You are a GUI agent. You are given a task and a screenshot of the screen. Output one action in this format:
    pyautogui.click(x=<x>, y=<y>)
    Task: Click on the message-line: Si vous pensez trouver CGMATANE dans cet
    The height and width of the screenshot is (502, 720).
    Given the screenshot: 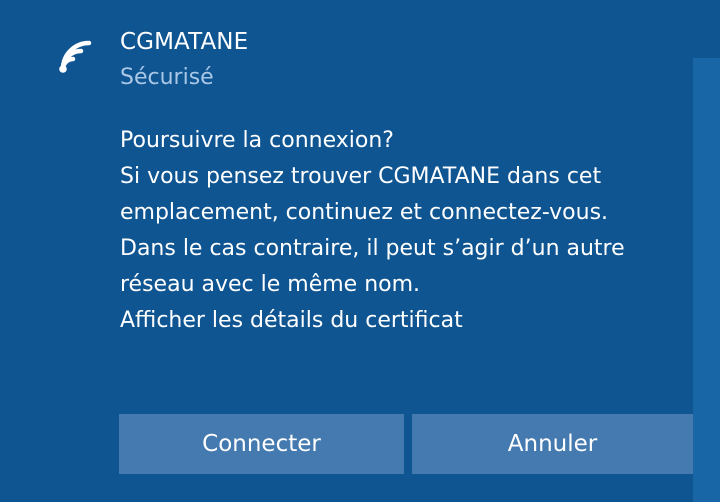 What is the action you would take?
    pyautogui.click(x=361, y=176)
    